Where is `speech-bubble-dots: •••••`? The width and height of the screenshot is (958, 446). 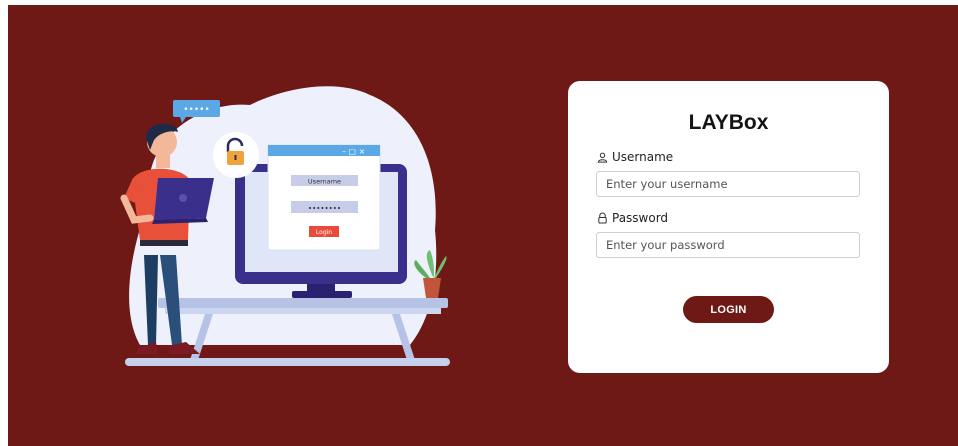
speech-bubble-dots: ••••• is located at coordinates (196, 110).